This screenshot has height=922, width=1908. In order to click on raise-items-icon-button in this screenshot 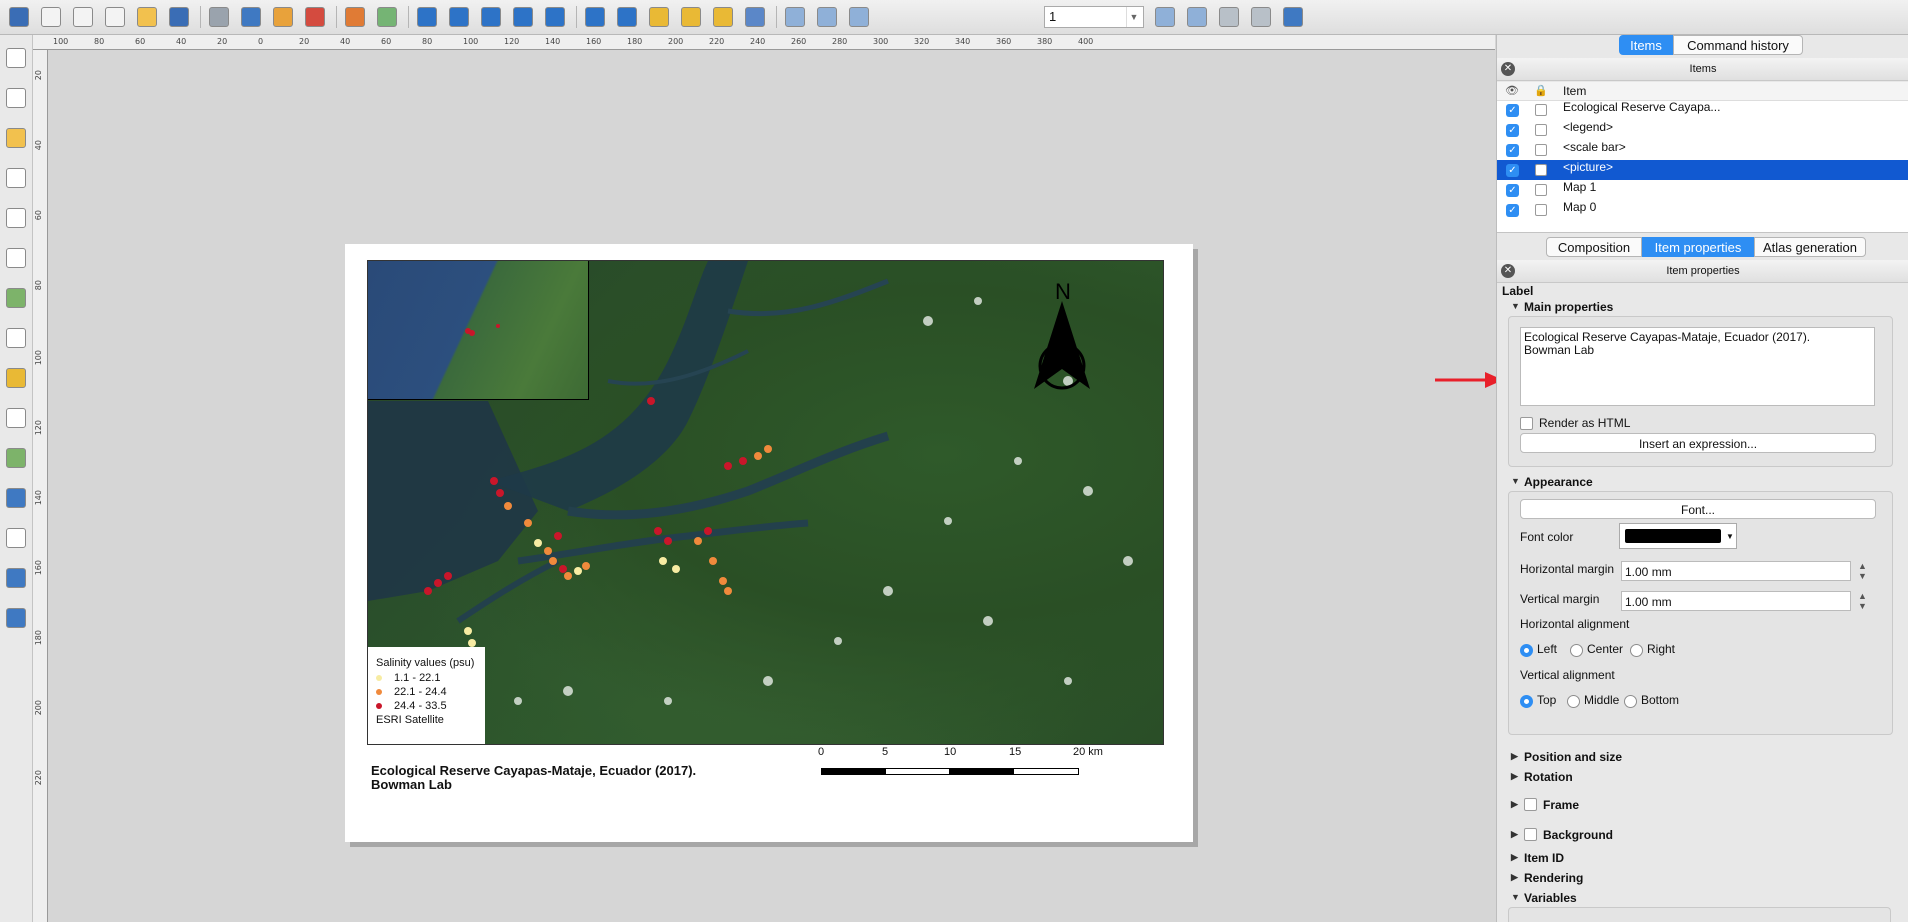, I will do `click(723, 17)`.